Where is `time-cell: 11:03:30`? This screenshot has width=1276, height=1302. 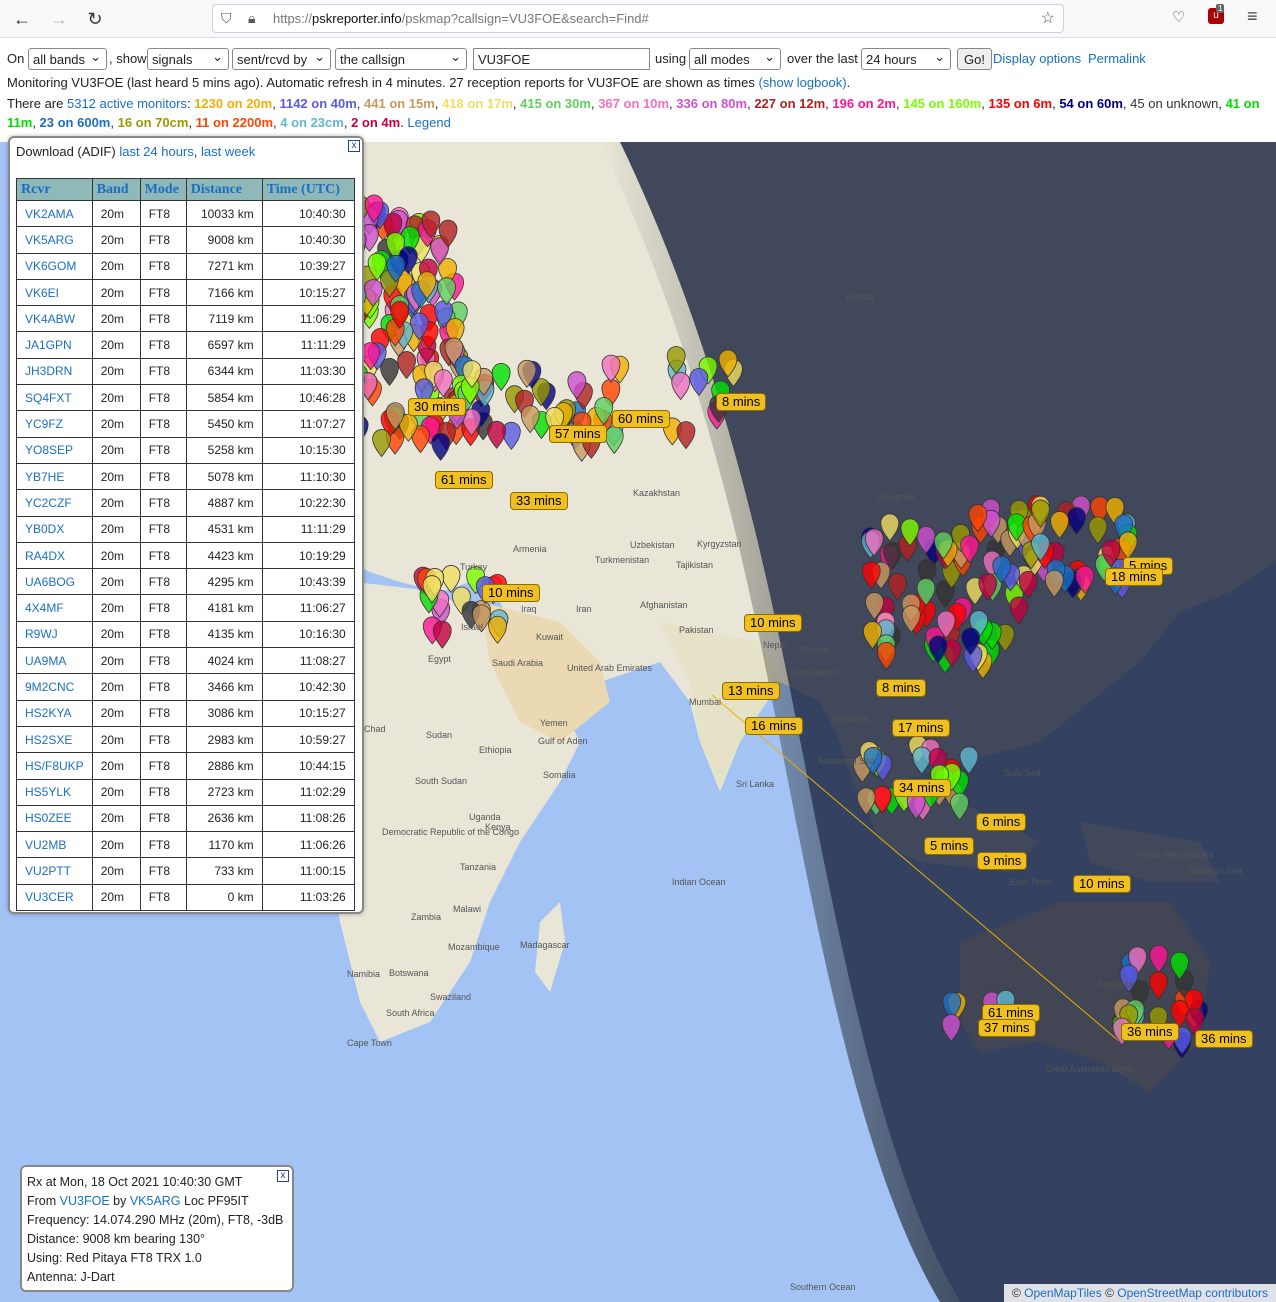
time-cell: 11:03:30 is located at coordinates (308, 371).